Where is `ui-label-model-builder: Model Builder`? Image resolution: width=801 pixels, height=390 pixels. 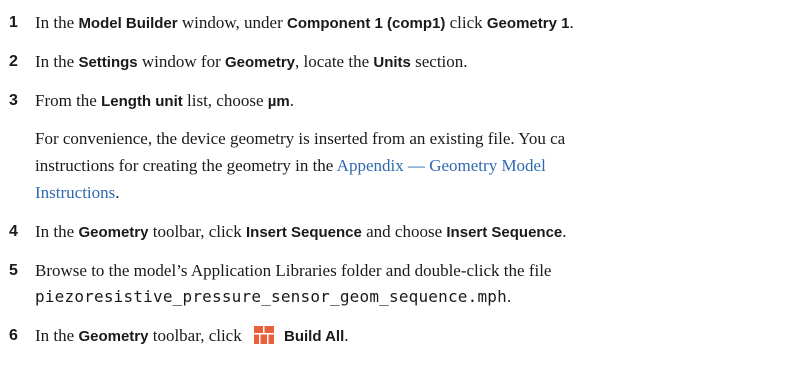
ui-label-model-builder: Model Builder is located at coordinates (128, 23).